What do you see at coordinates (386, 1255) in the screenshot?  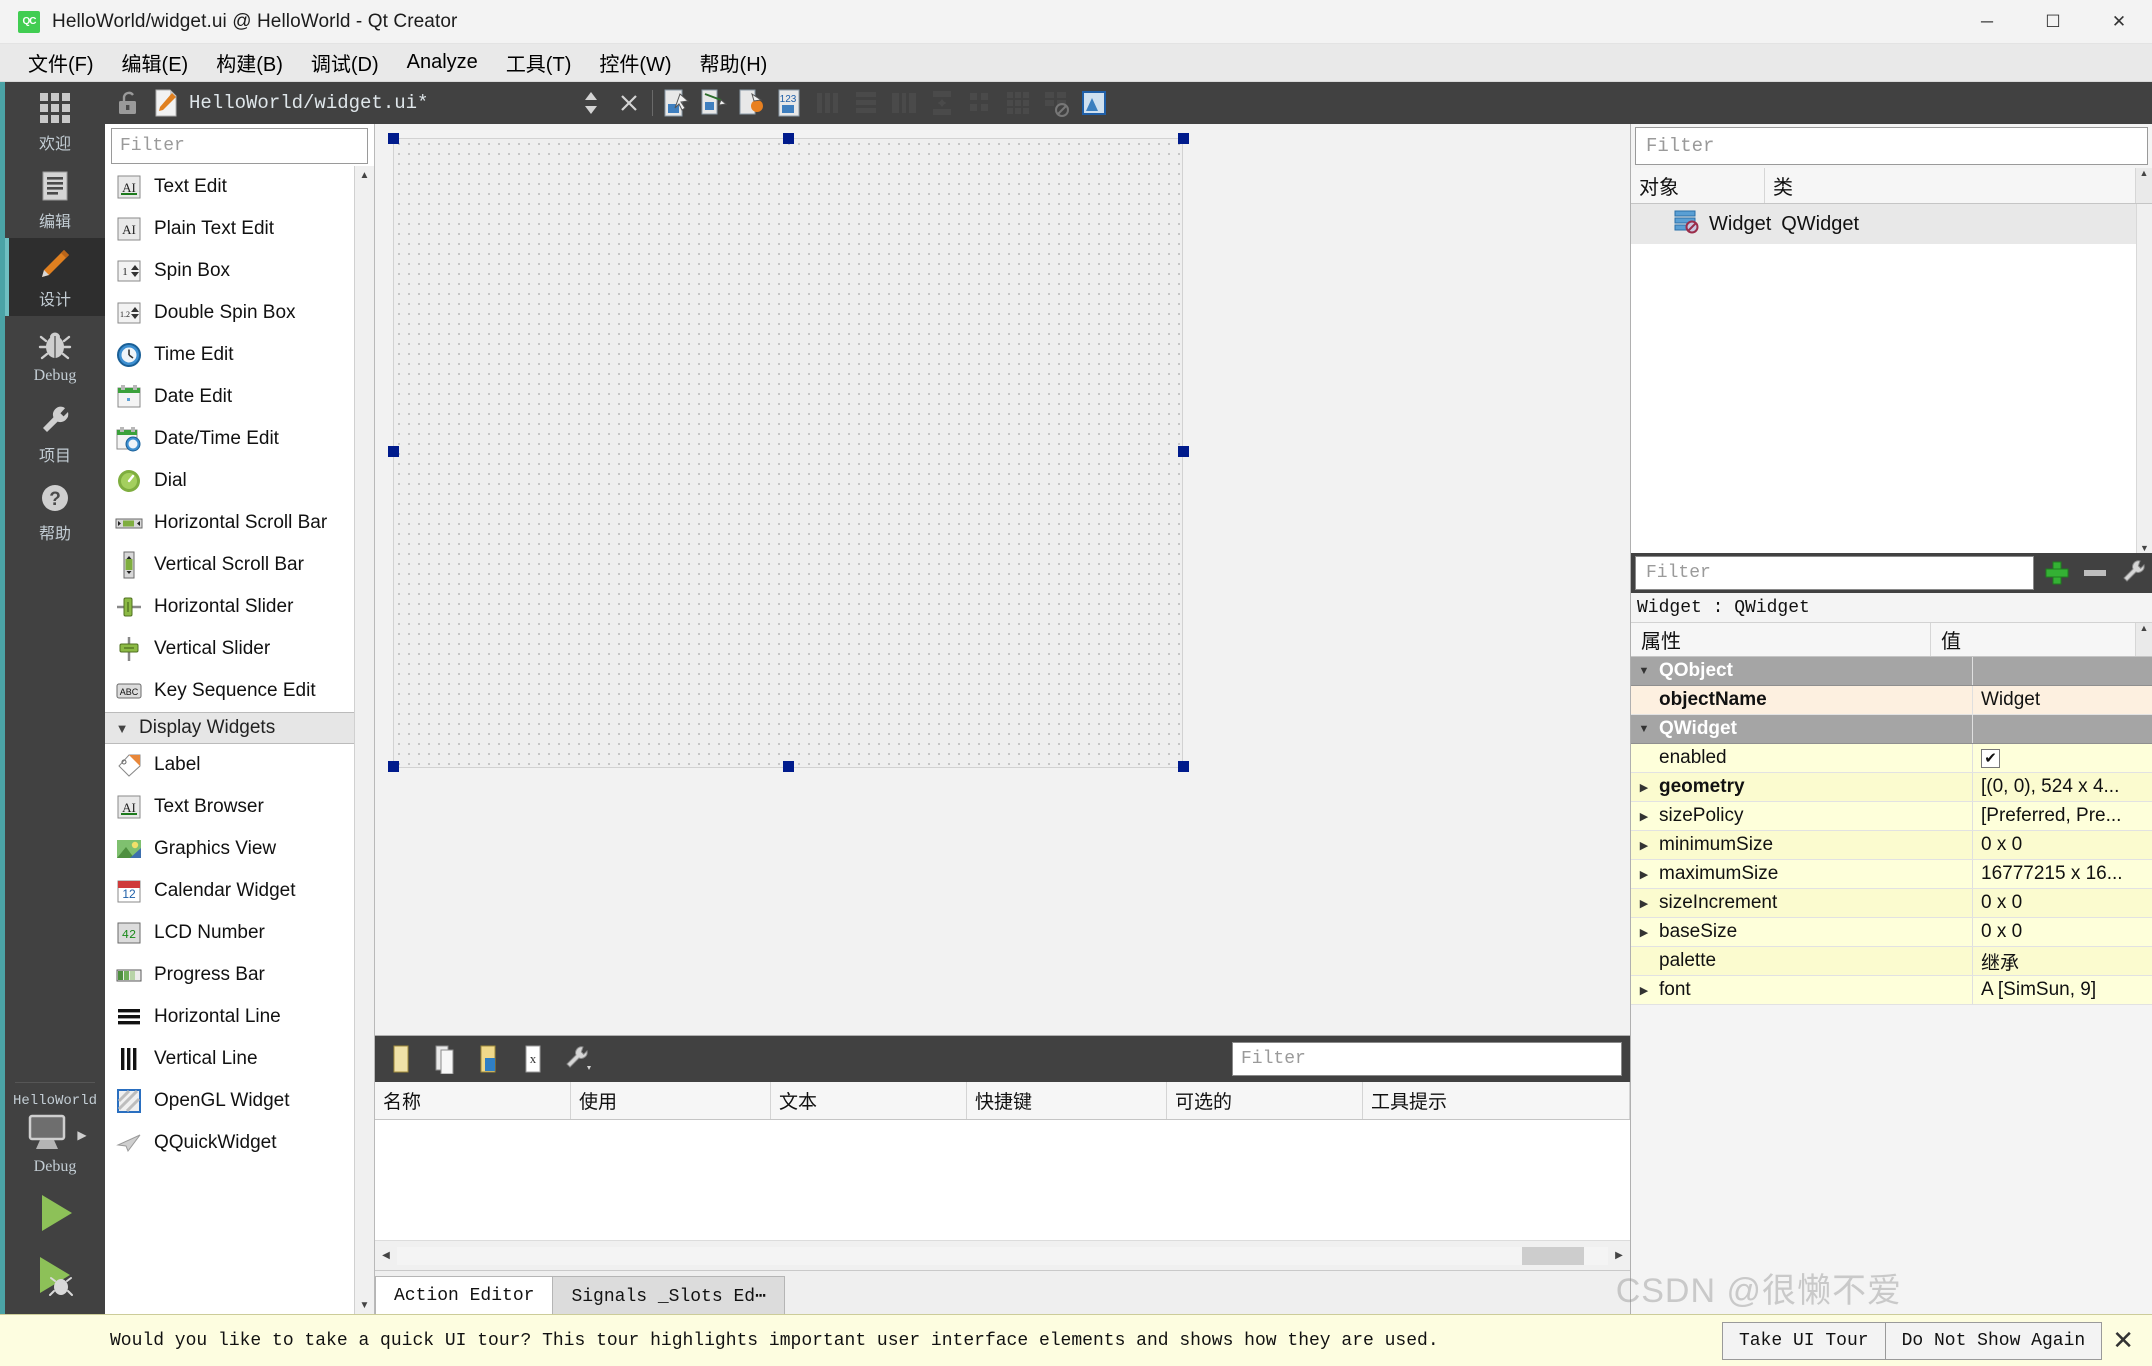 I see `hscroll-left-arrow-icon: ◀` at bounding box center [386, 1255].